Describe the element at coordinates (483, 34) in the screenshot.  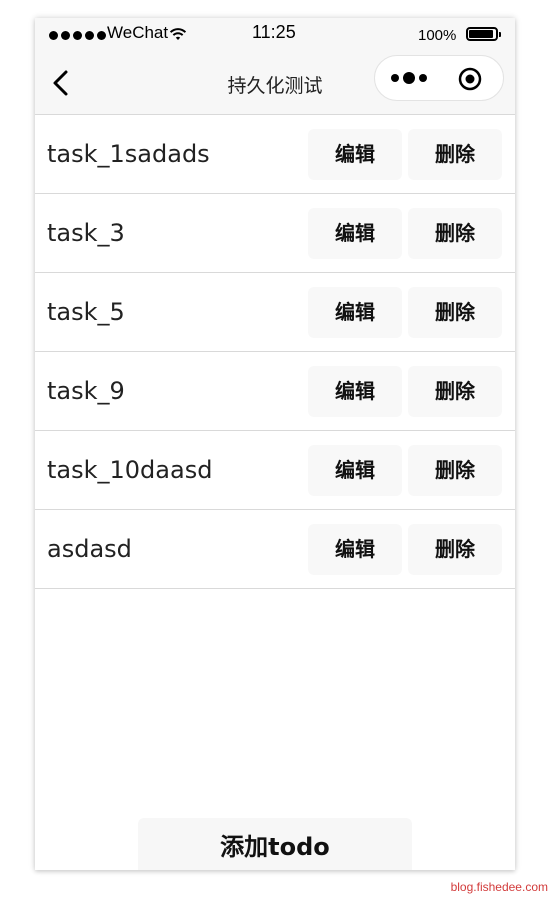
I see `battery-icon` at that location.